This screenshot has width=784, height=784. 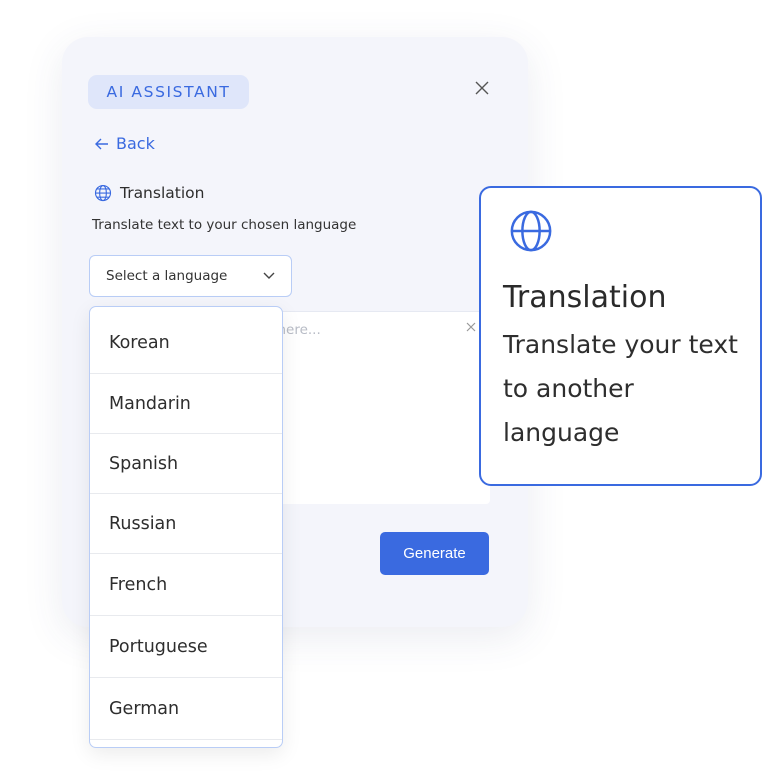 What do you see at coordinates (186, 524) in the screenshot?
I see `language-option: Russian` at bounding box center [186, 524].